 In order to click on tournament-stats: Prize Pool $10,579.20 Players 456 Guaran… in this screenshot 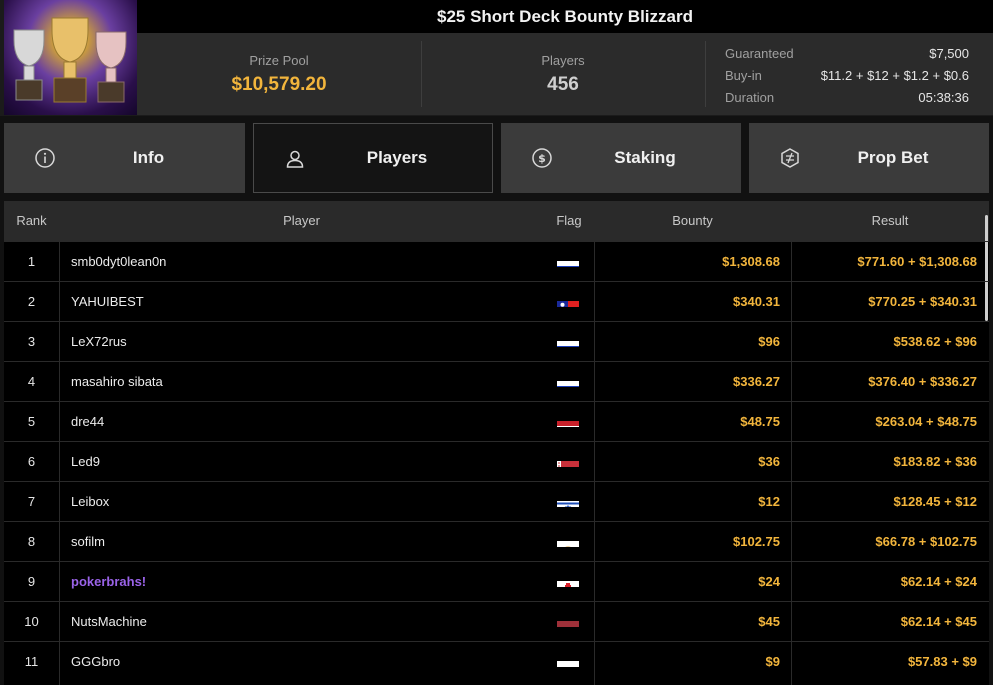, I will do `click(565, 74)`.